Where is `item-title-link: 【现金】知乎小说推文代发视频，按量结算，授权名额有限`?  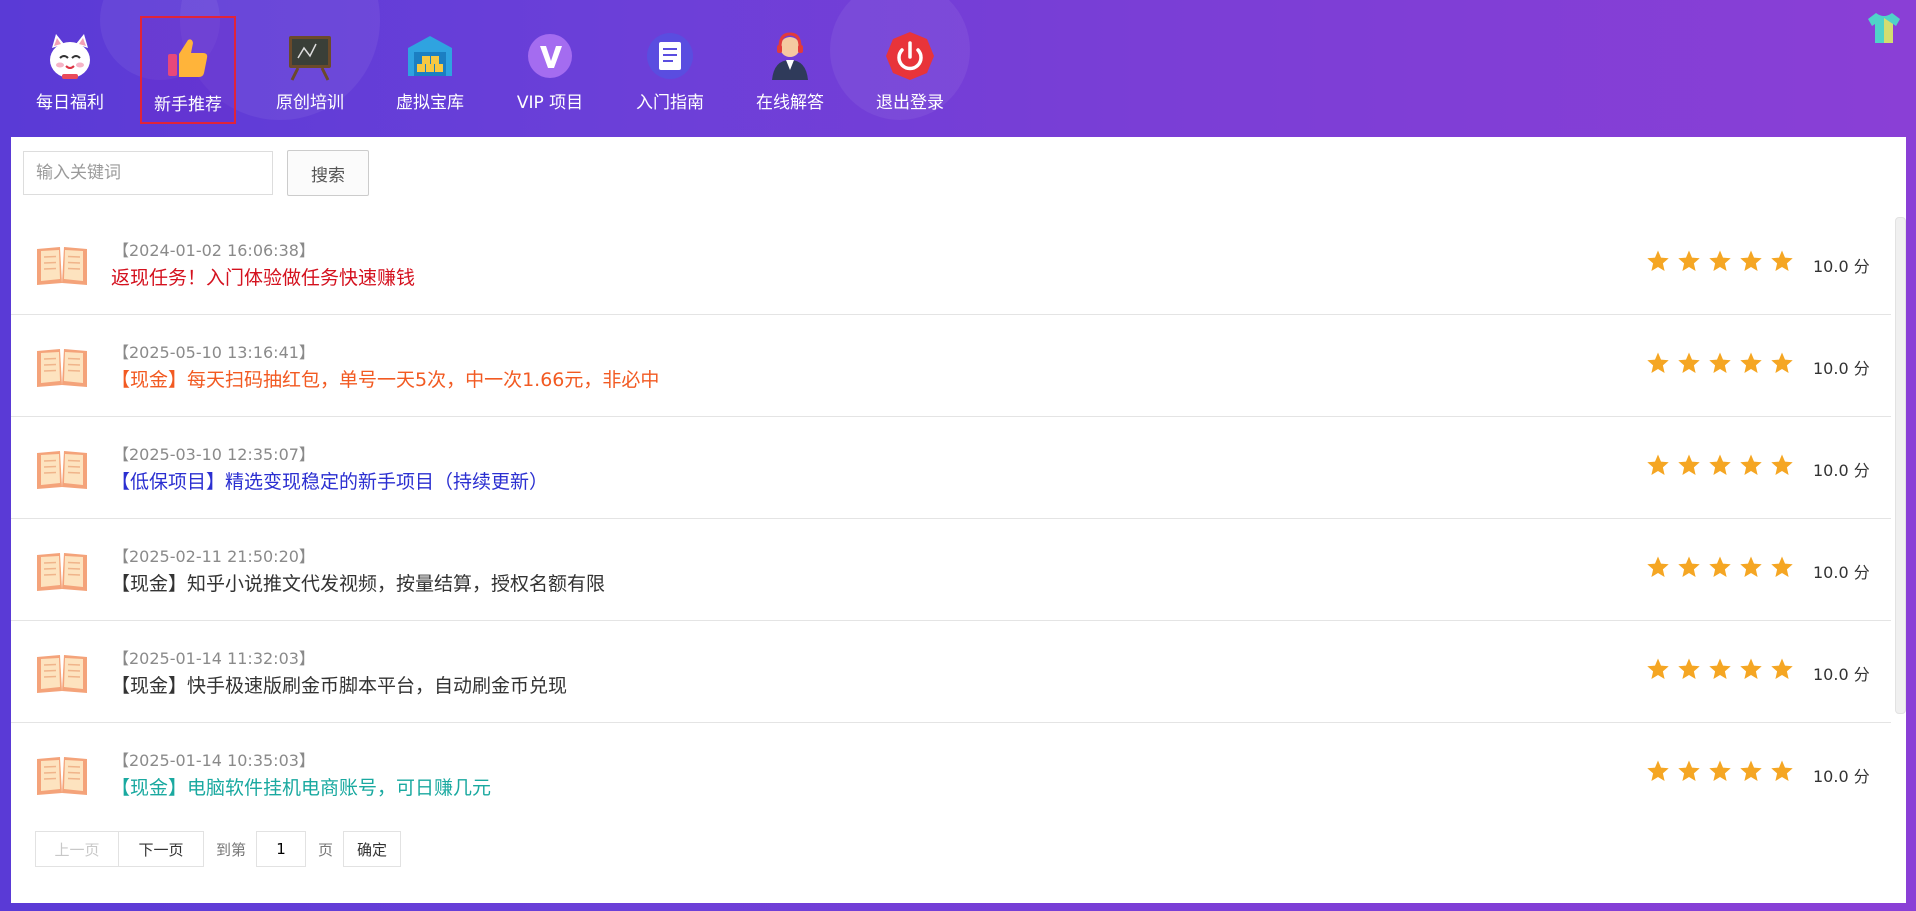 item-title-link: 【现金】知乎小说推文代发视频，按量结算，授权名额有限 is located at coordinates (358, 582).